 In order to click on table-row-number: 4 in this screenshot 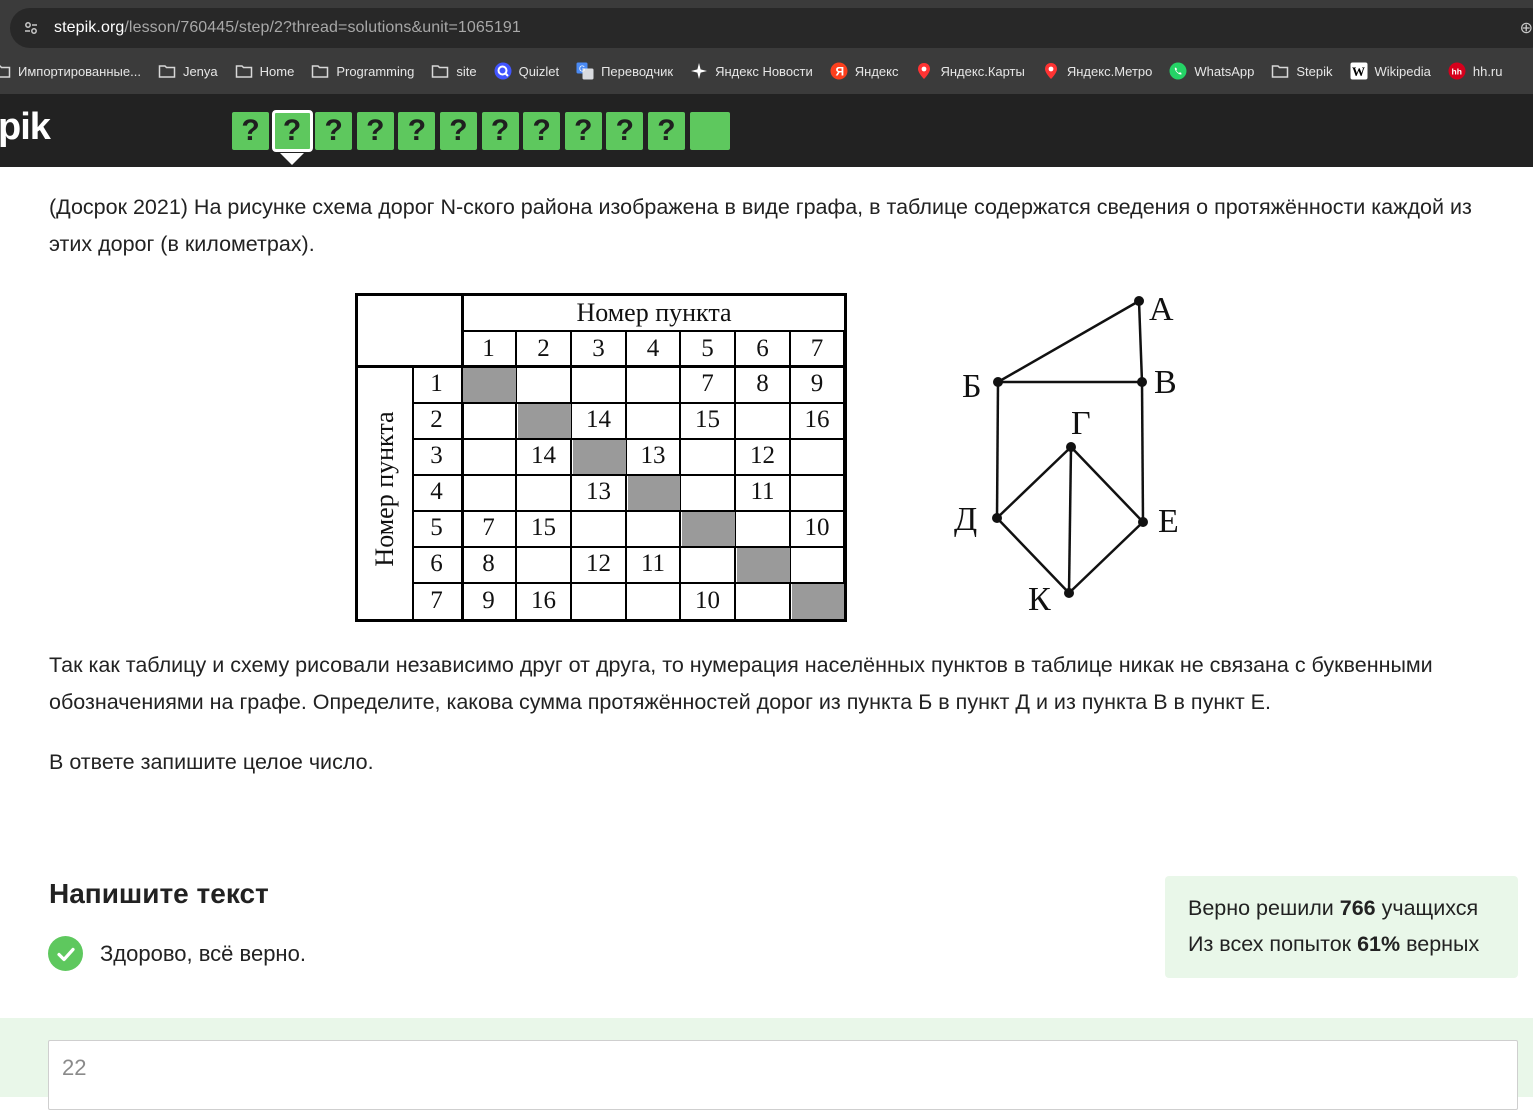, I will do `click(436, 491)`.